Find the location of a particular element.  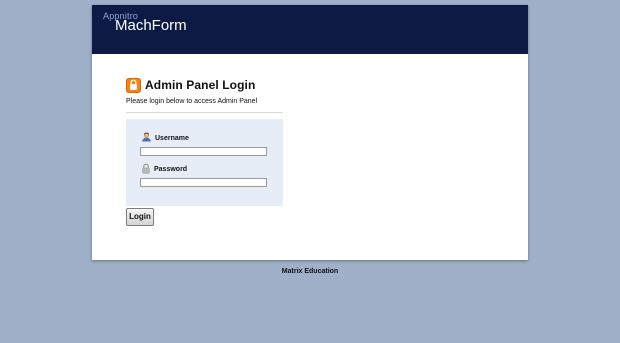

page-subtitle: Please login below to access Admin Panel is located at coordinates (192, 101).